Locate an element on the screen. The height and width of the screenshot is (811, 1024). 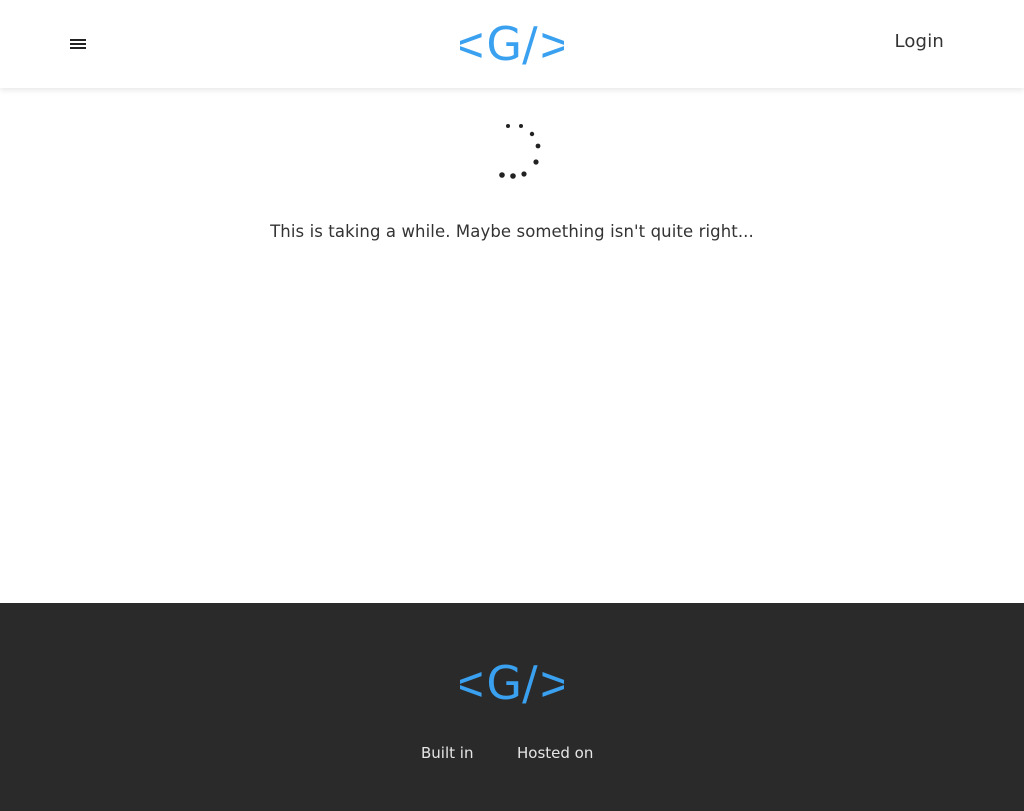
logo-text: <G/> is located at coordinates (512, 42).